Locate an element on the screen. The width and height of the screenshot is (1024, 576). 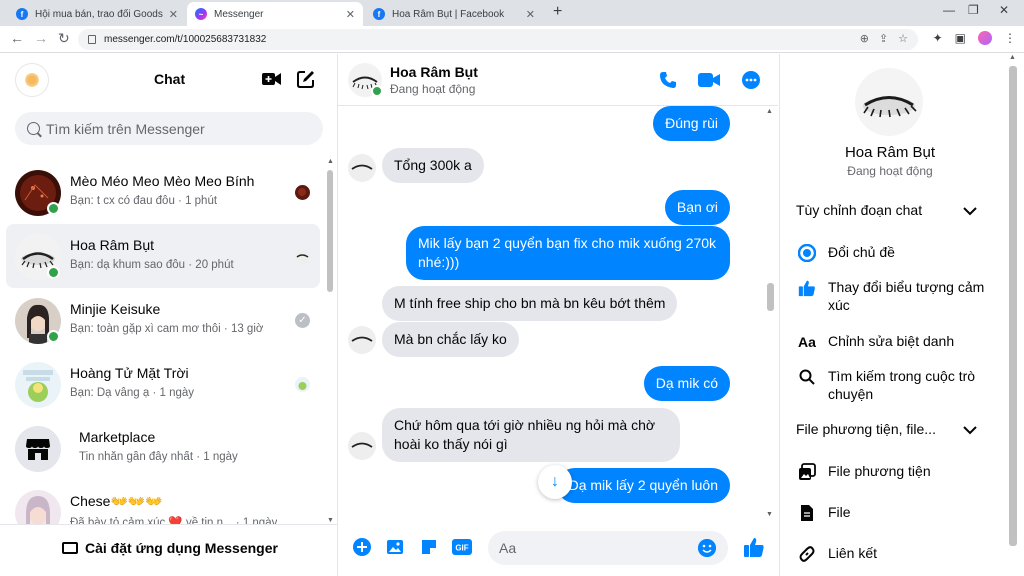
contact-name: Hoa Râm Bụt is located at coordinates (434, 72).